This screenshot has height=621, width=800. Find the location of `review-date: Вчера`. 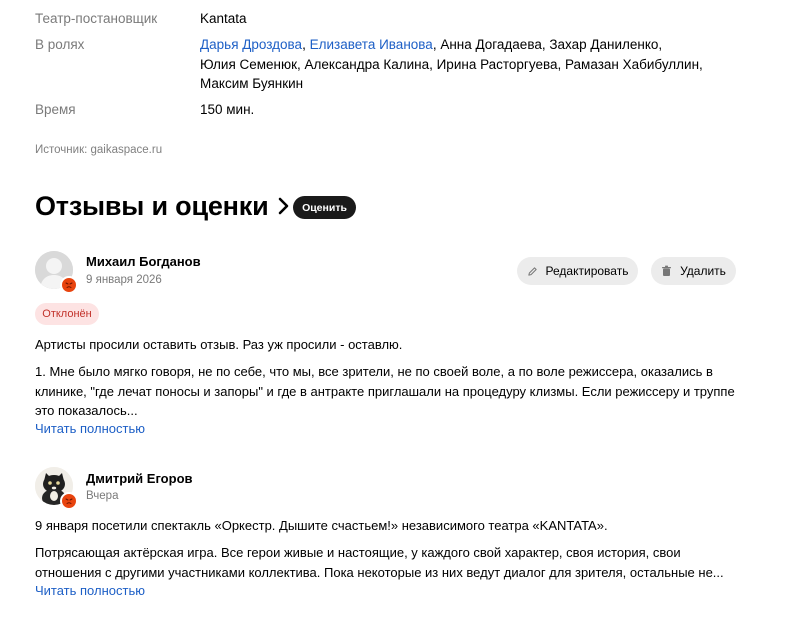

review-date: Вчера is located at coordinates (102, 496).